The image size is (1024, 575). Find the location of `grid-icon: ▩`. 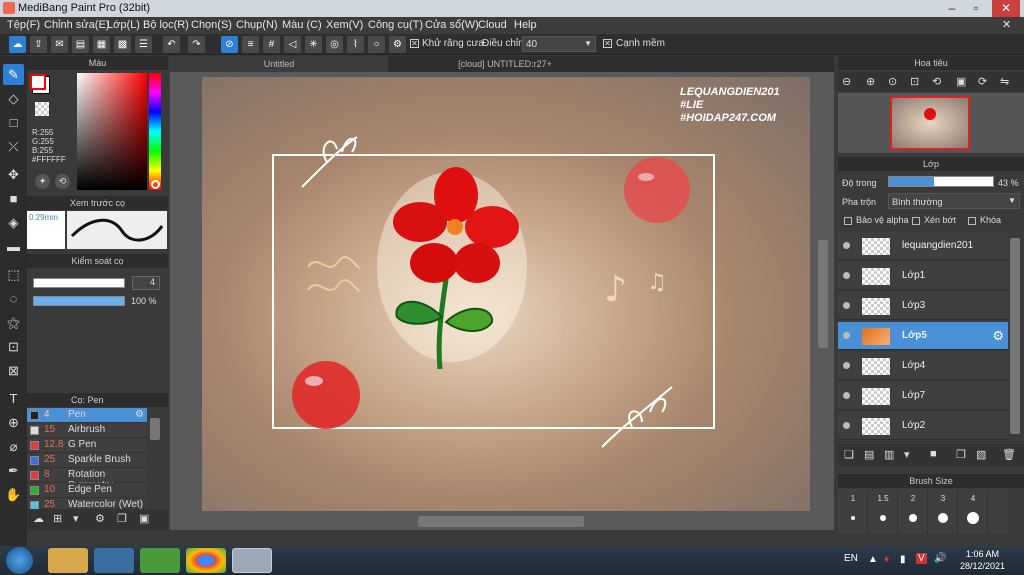

grid-icon: ▩ is located at coordinates (122, 44).